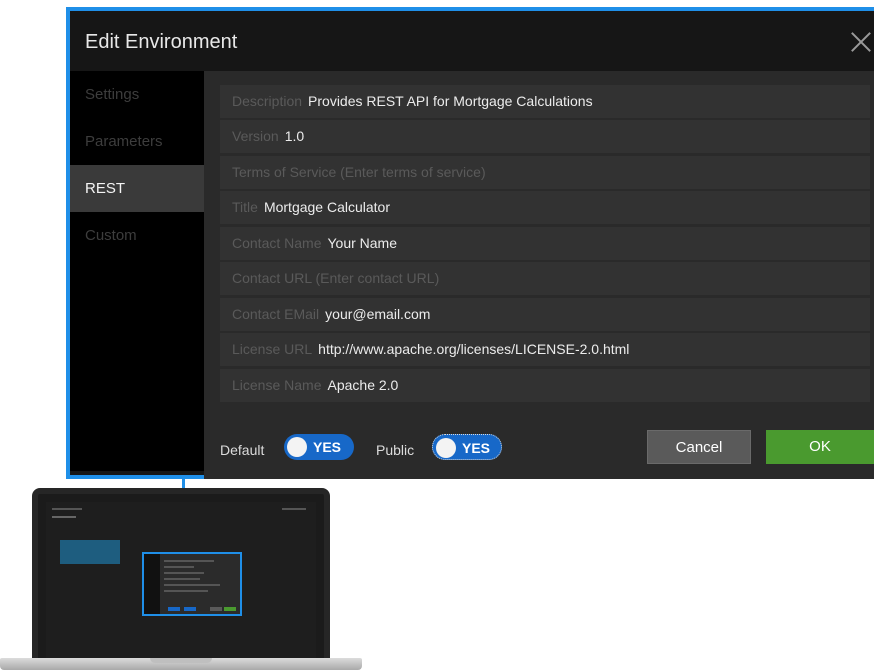 This screenshot has height=670, width=874. I want to click on field-value: your@email.com, so click(378, 314).